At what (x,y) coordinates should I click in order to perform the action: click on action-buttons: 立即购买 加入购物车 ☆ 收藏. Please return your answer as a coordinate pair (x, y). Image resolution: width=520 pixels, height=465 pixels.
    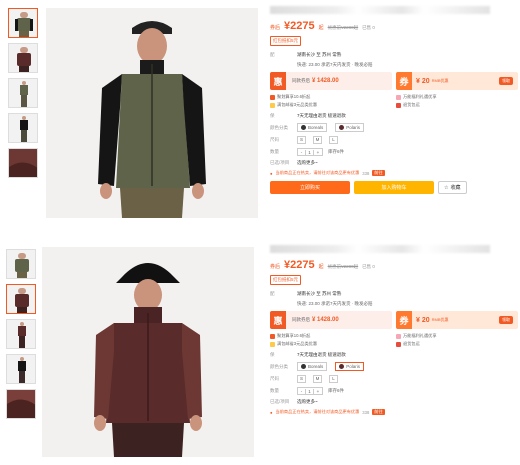
    Looking at the image, I should click on (394, 187).